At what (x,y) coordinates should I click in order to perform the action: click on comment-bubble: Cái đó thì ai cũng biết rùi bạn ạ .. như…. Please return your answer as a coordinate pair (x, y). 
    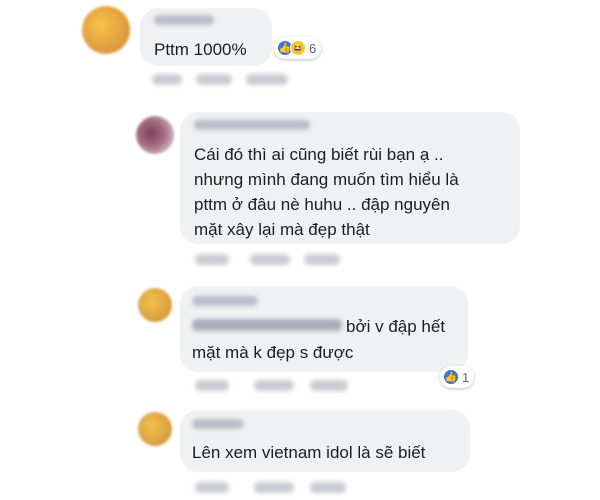
    Looking at the image, I should click on (350, 178).